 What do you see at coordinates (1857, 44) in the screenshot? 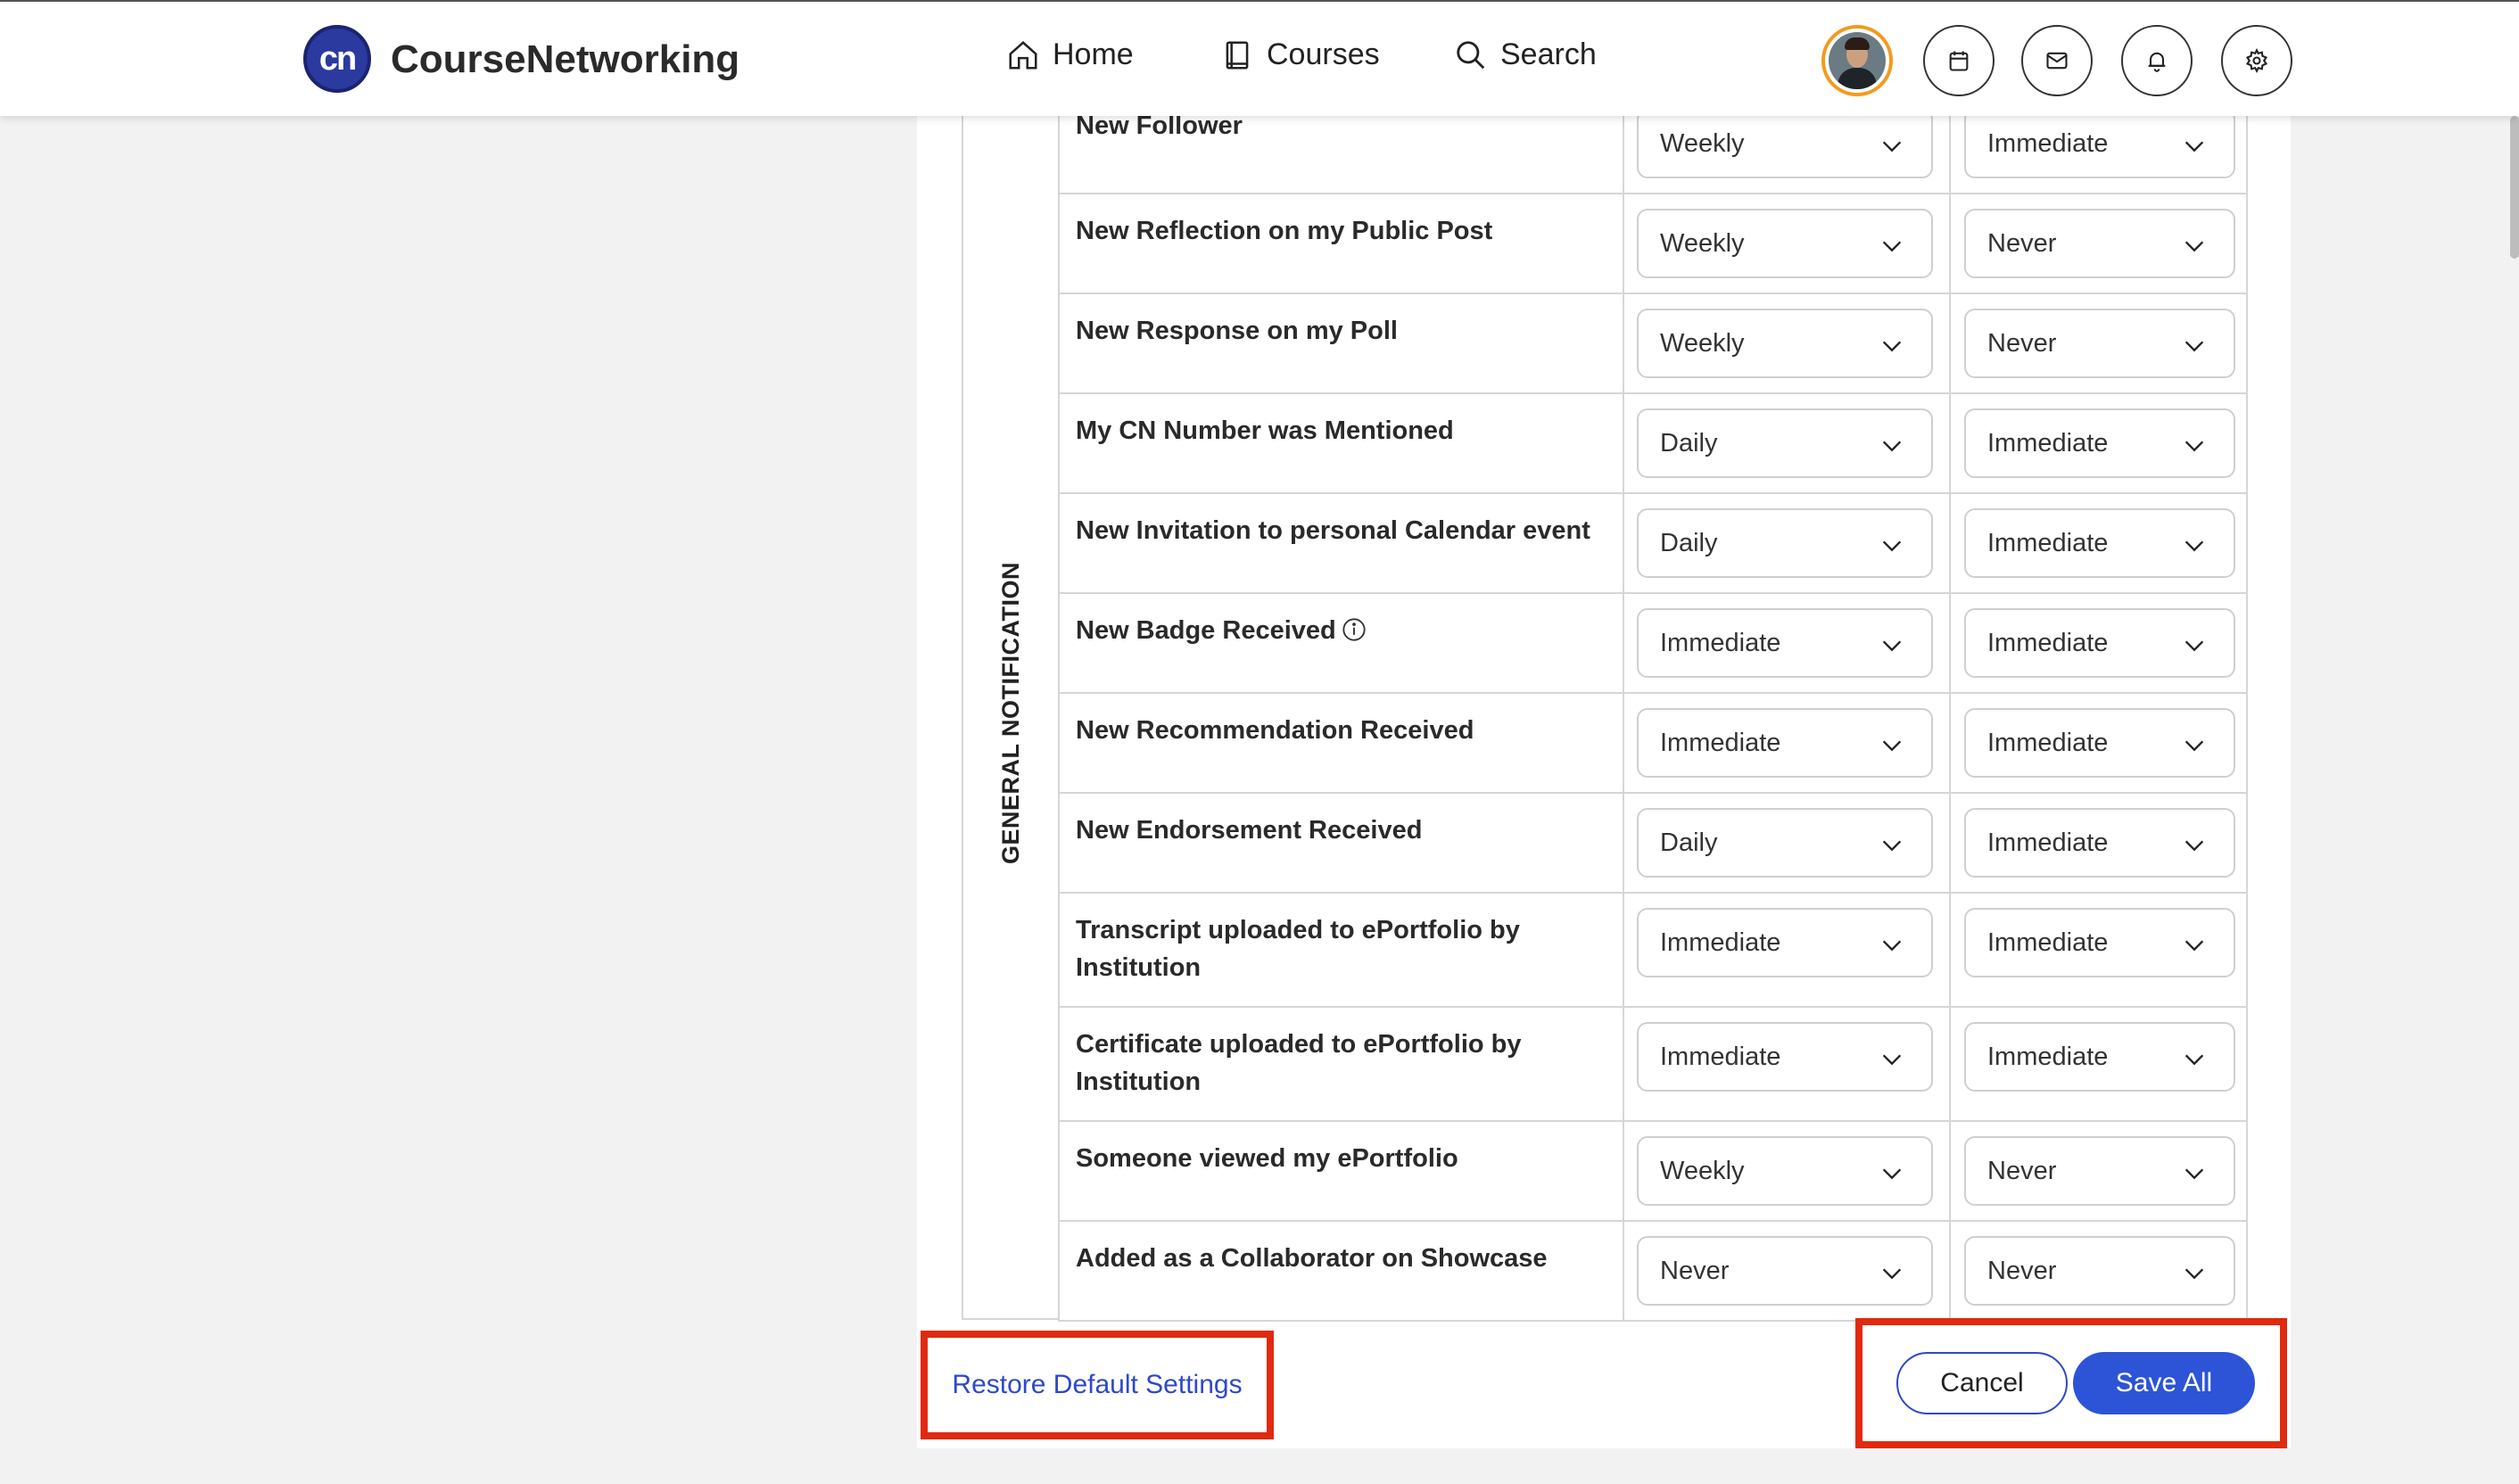
I see `avatar-hair` at bounding box center [1857, 44].